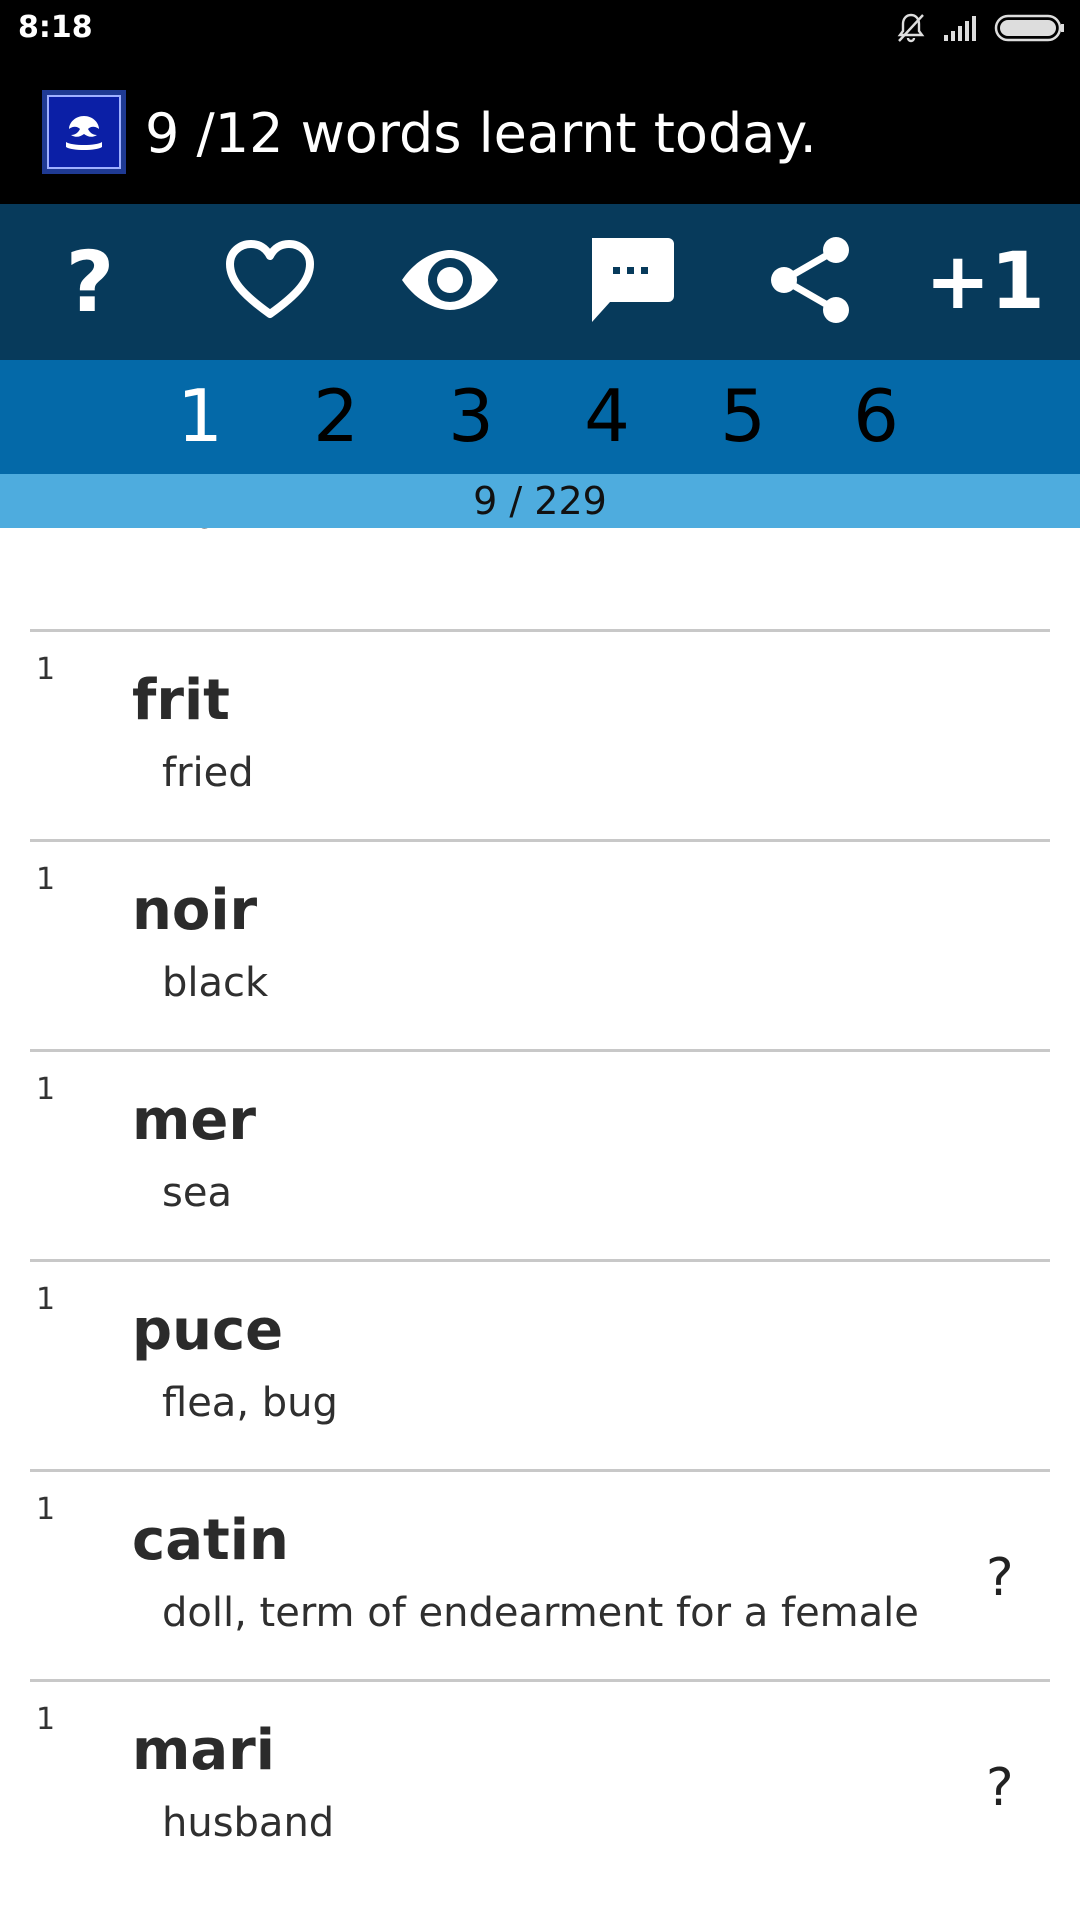 This screenshot has height=1920, width=1080. Describe the element at coordinates (181, 700) in the screenshot. I see `word-term: frit` at that location.